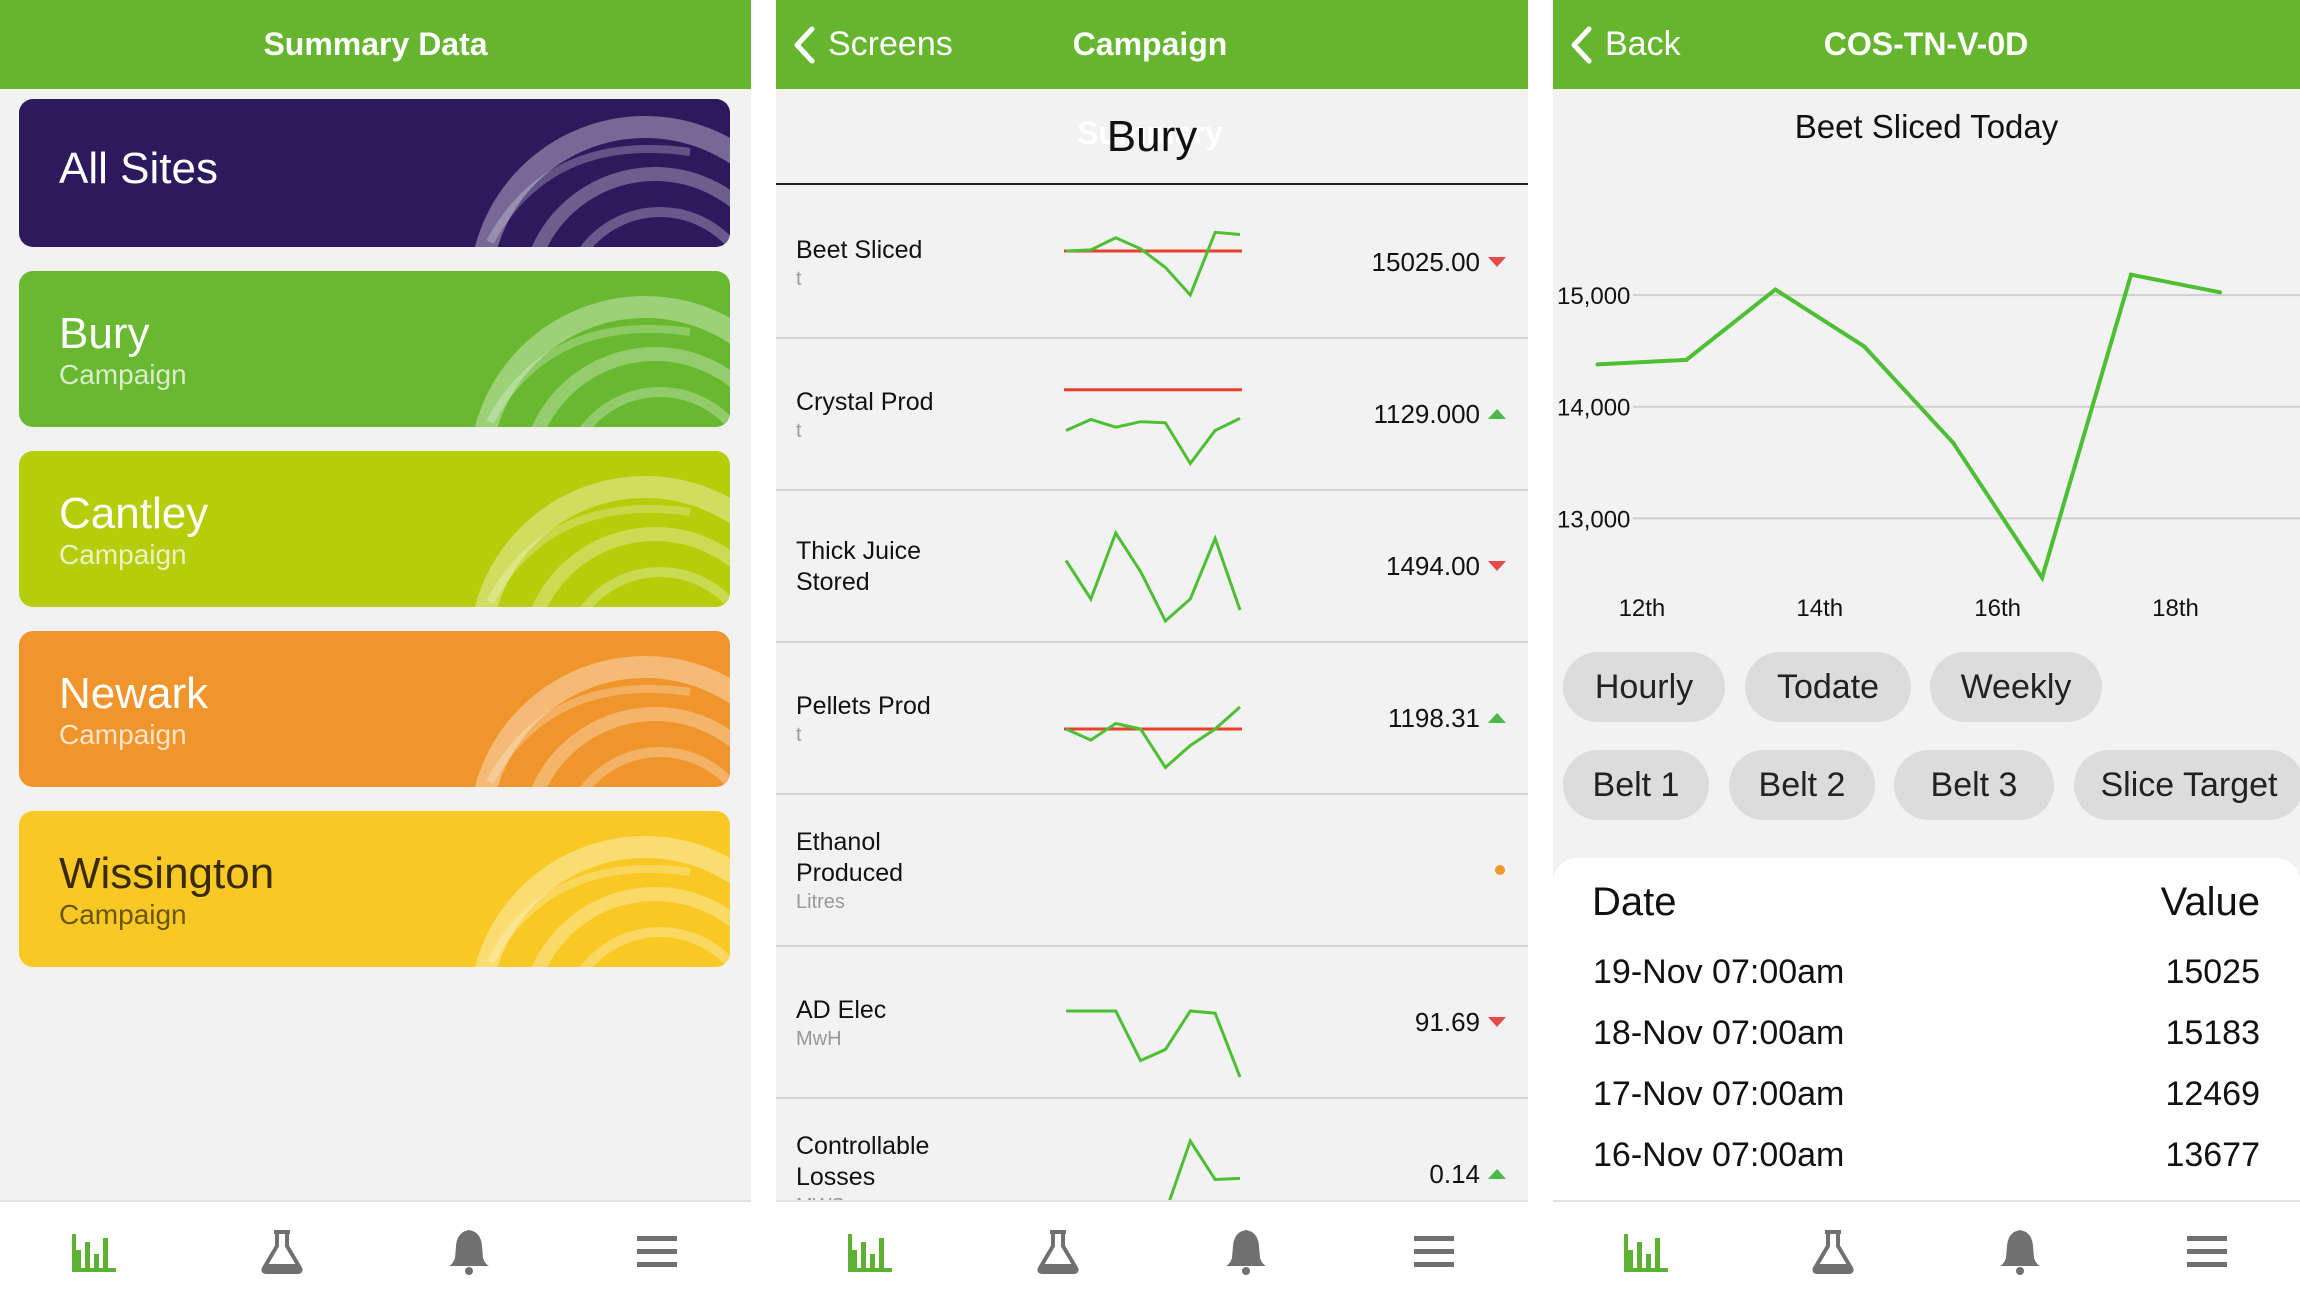 The width and height of the screenshot is (2300, 1297). I want to click on tab-bar, so click(1926, 1248).